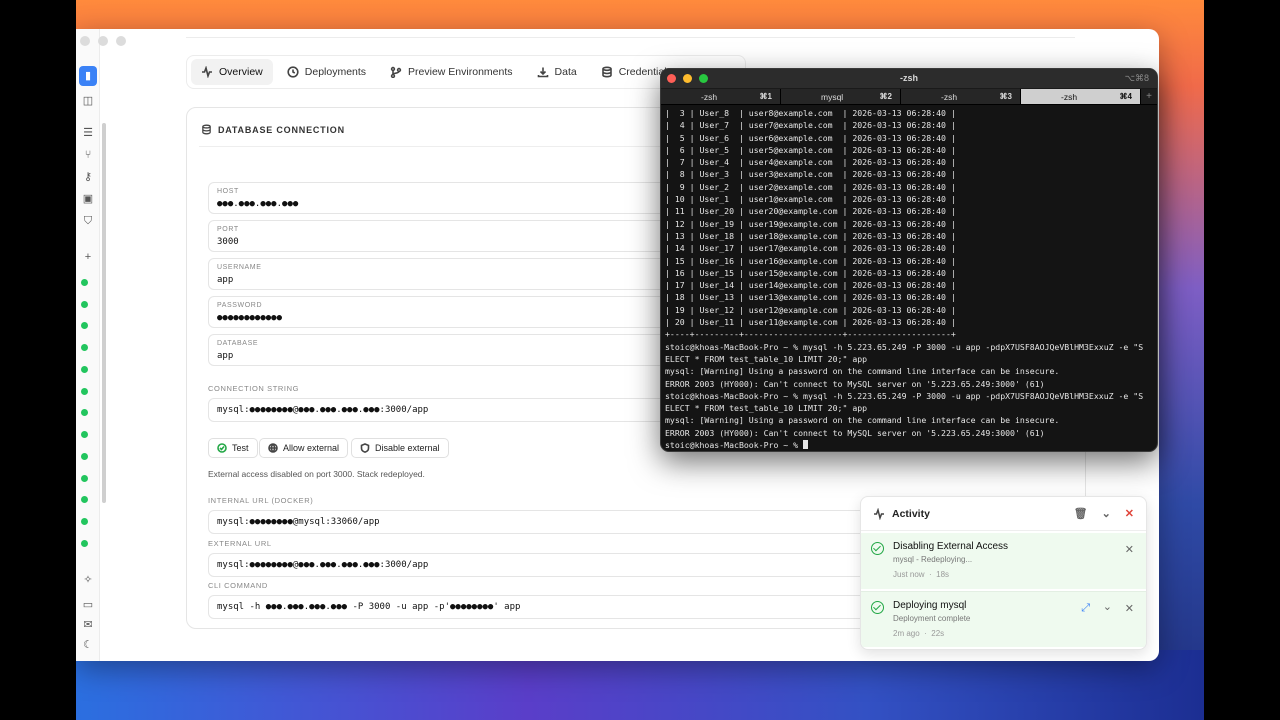  Describe the element at coordinates (238, 343) in the screenshot. I see `field-label: DATABASE` at that location.